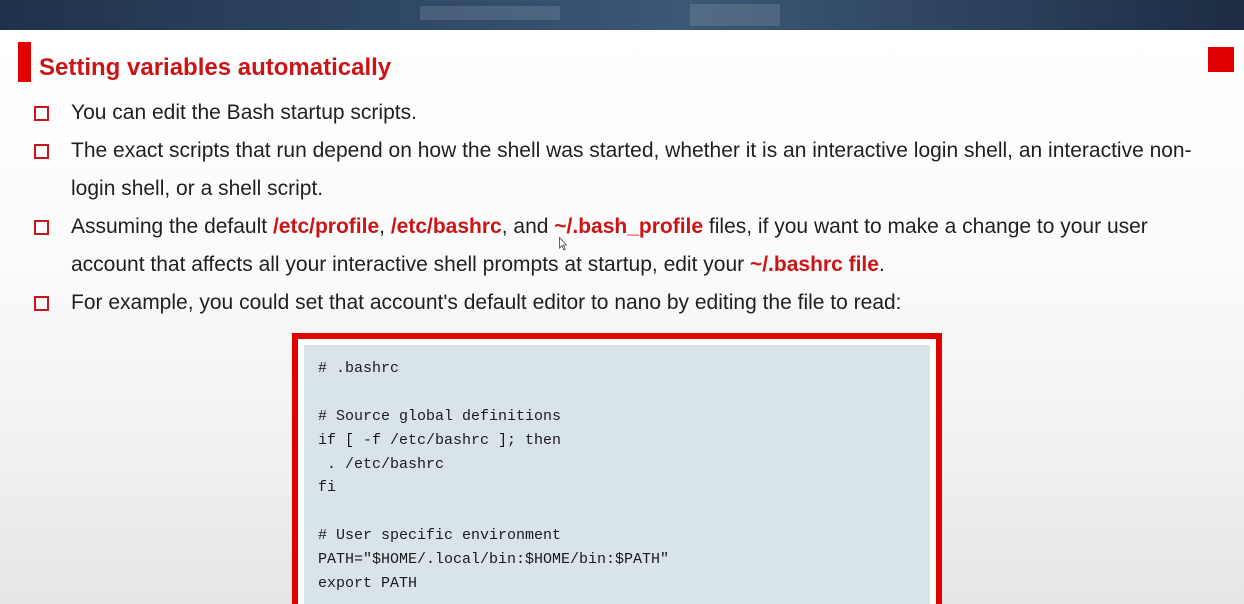 This screenshot has height=604, width=1244. Describe the element at coordinates (440, 416) in the screenshot. I see `code-line: # Source global definitions` at that location.